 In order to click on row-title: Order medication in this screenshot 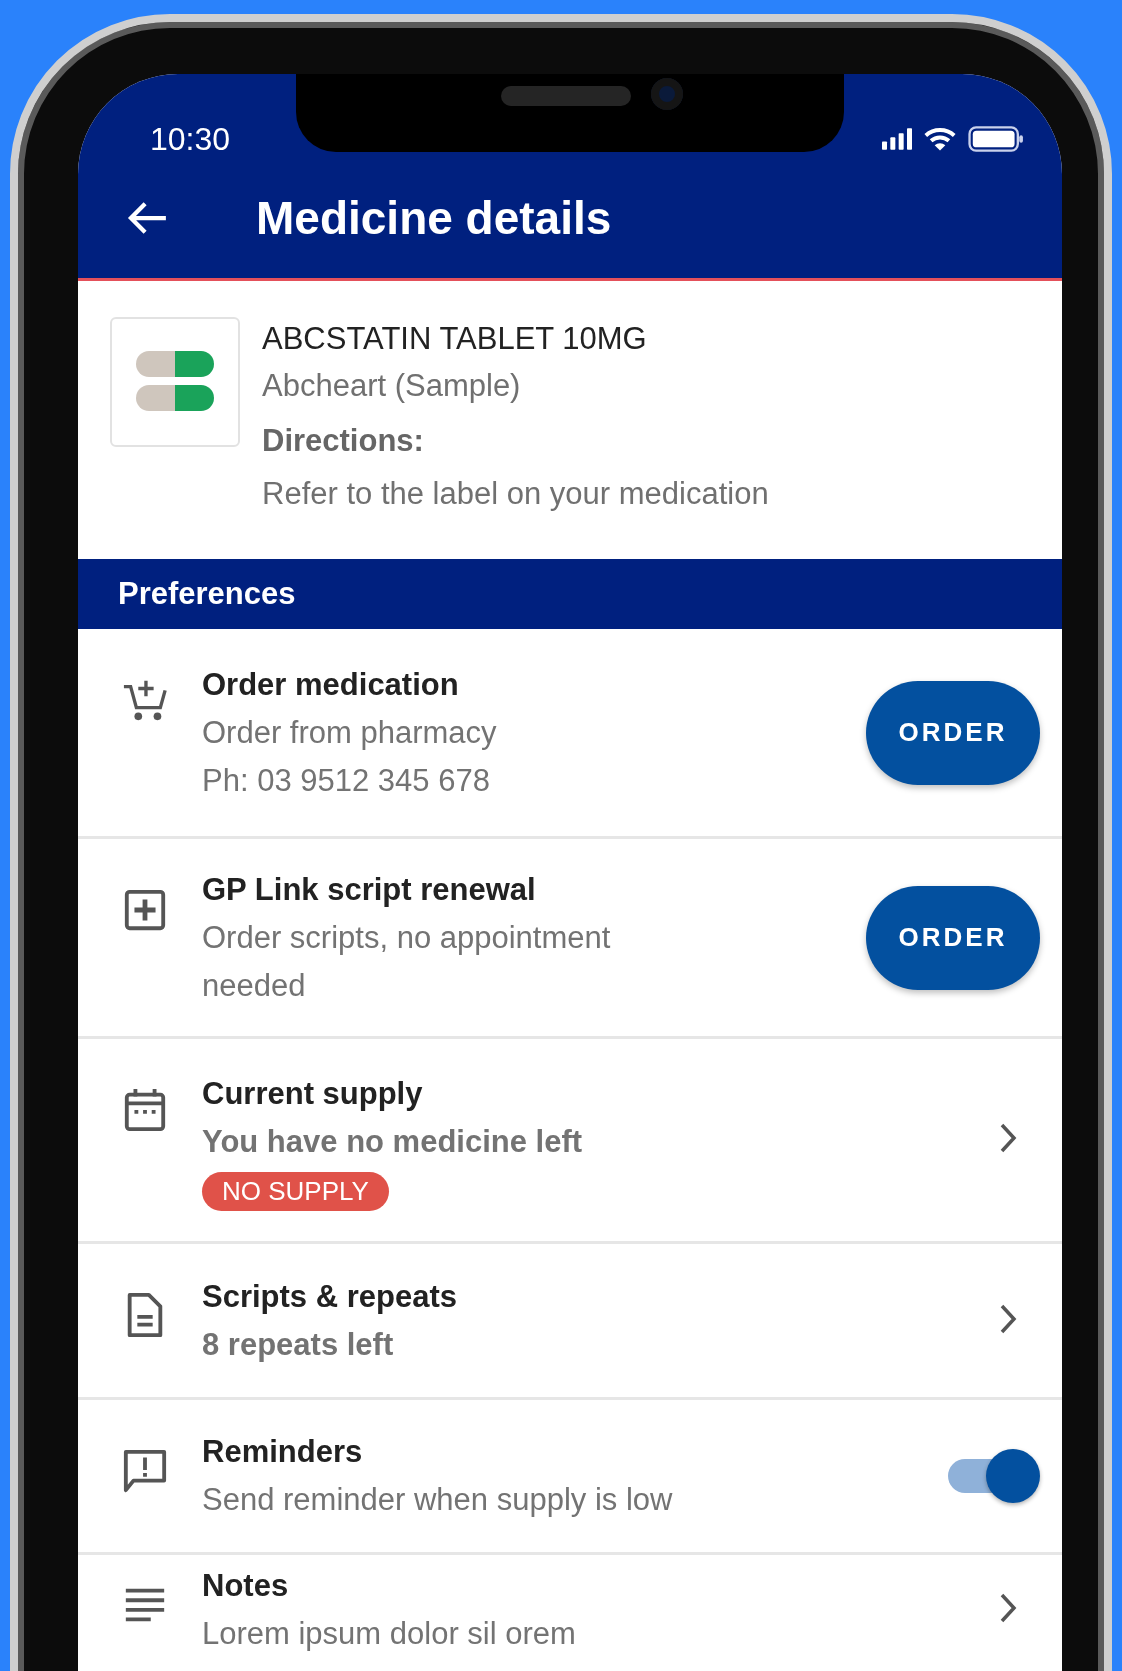, I will do `click(331, 684)`.